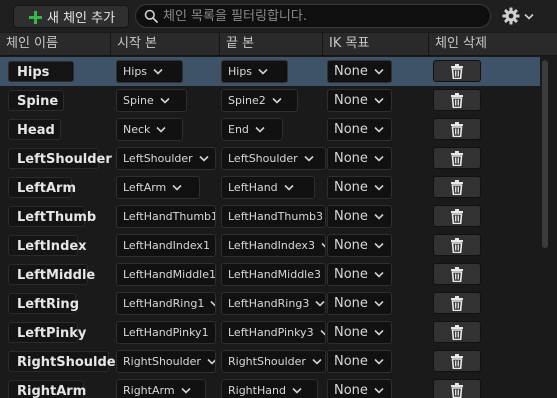  I want to click on table-row: Head Neck End None, so click(270, 129).